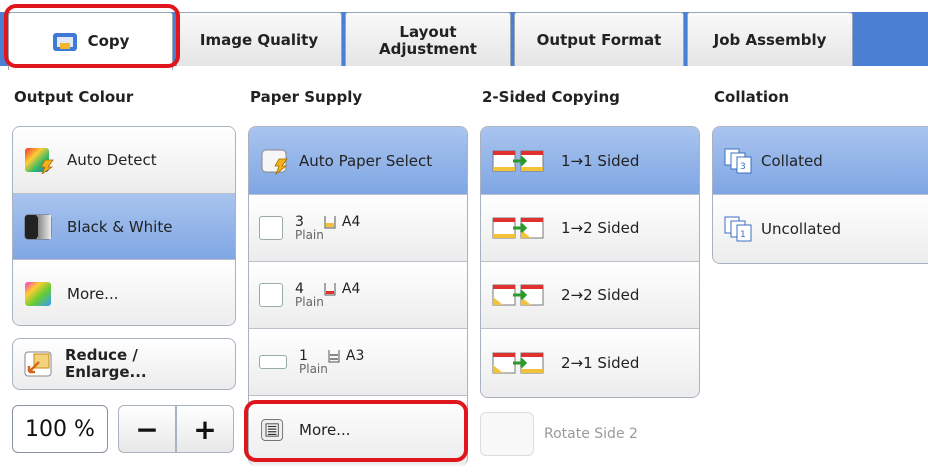  I want to click on auto-detect-button: Auto Detect, so click(124, 160).